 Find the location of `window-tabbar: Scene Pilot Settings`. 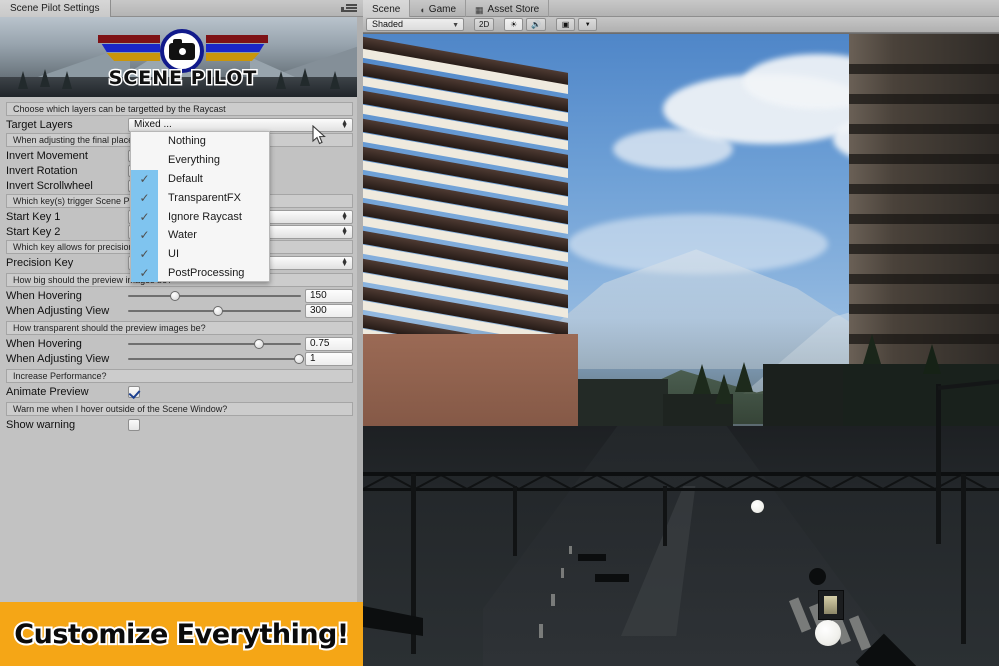

window-tabbar: Scene Pilot Settings is located at coordinates (181, 8).